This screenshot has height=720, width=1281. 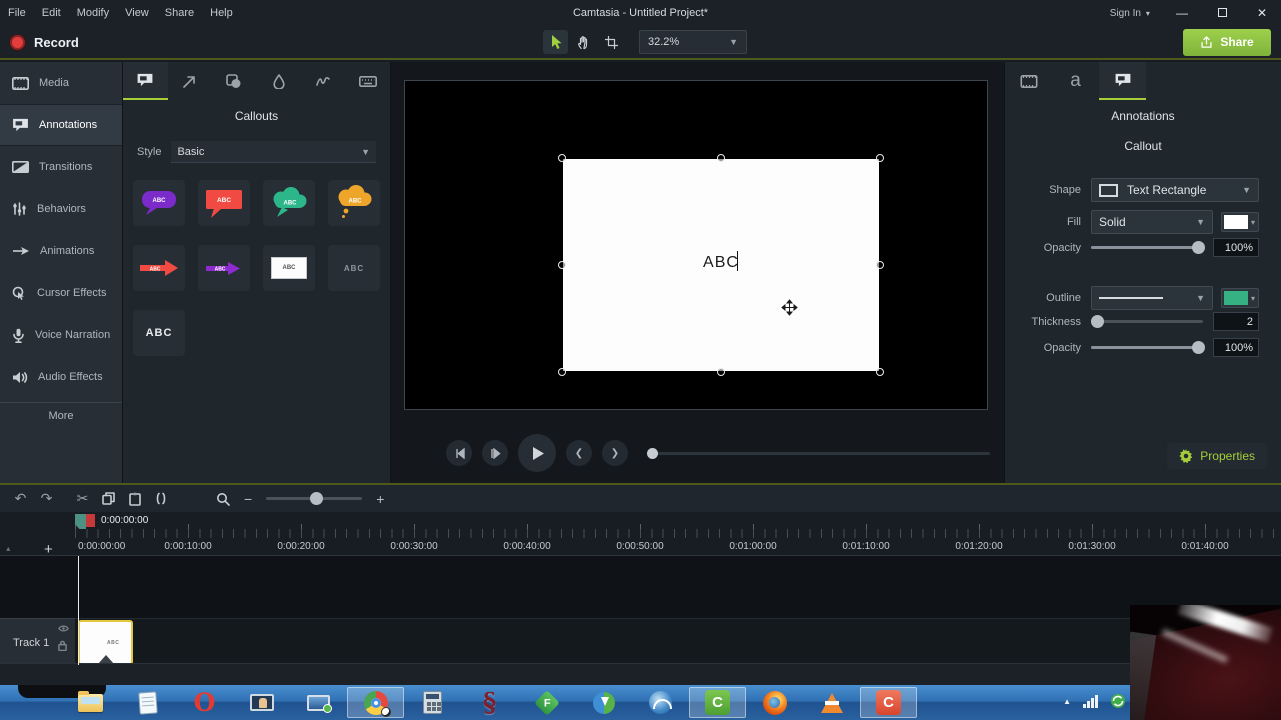 I want to click on seek-handle, so click(x=652, y=453).